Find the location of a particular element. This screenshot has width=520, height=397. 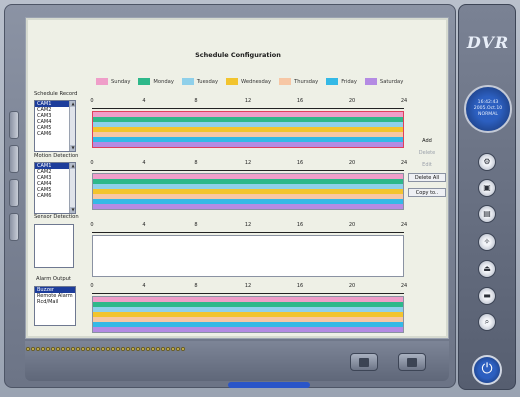

schedule-record-grid is located at coordinates (248, 129).